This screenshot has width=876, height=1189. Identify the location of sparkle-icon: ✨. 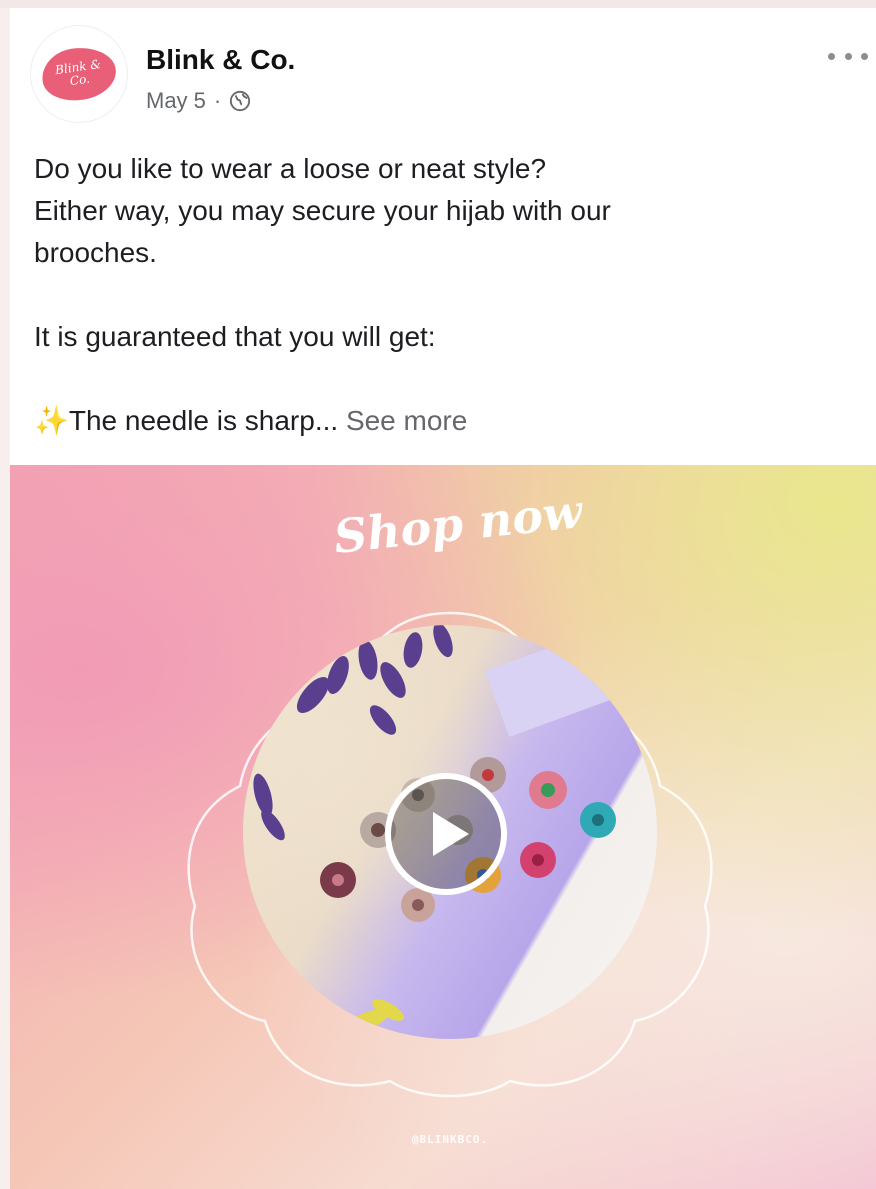
(51, 420).